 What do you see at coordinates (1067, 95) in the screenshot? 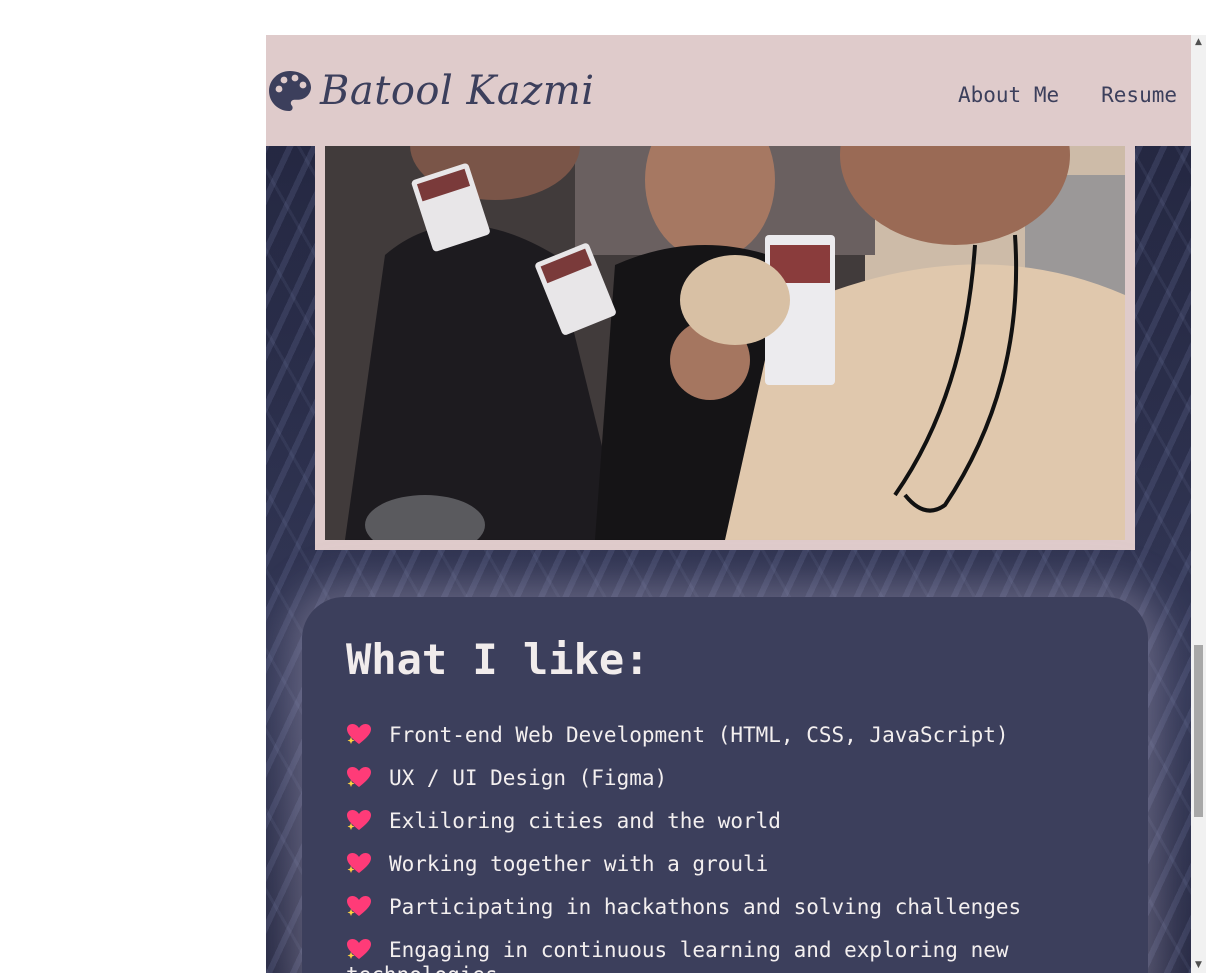
I see `nav-links: About Me Resume` at bounding box center [1067, 95].